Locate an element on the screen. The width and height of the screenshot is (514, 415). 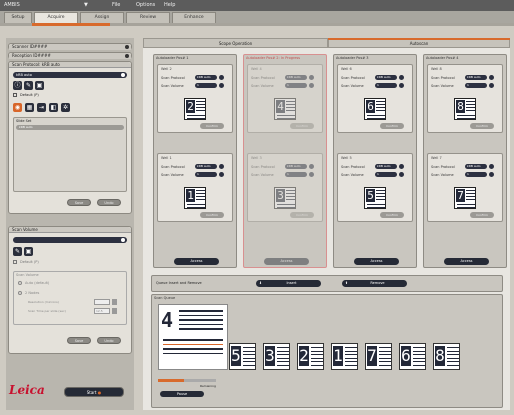
reception-expand-icon is located at coordinates (127, 56).